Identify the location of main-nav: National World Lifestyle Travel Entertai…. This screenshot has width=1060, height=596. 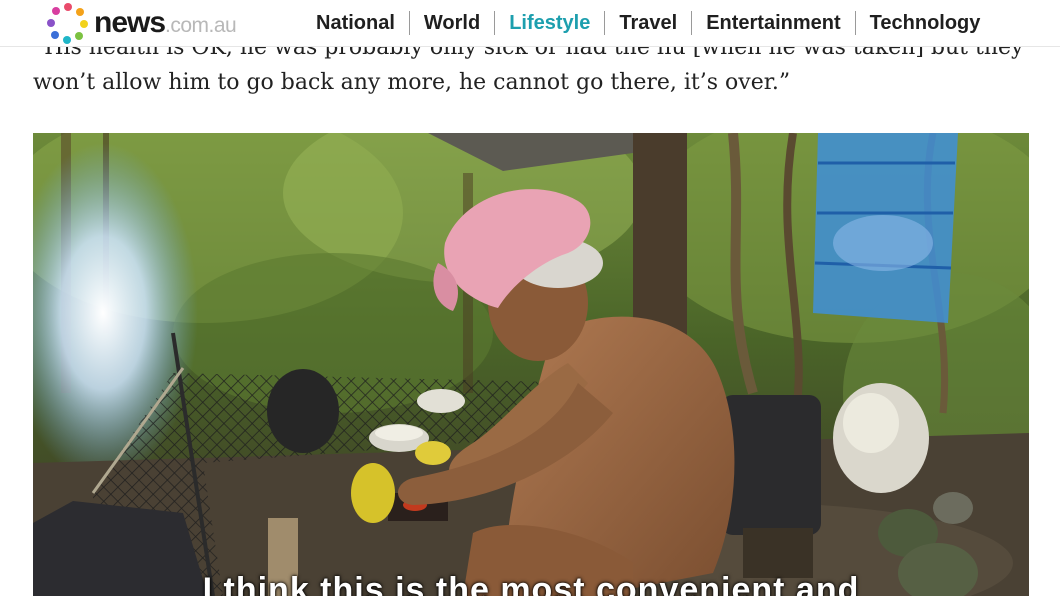
(655, 23).